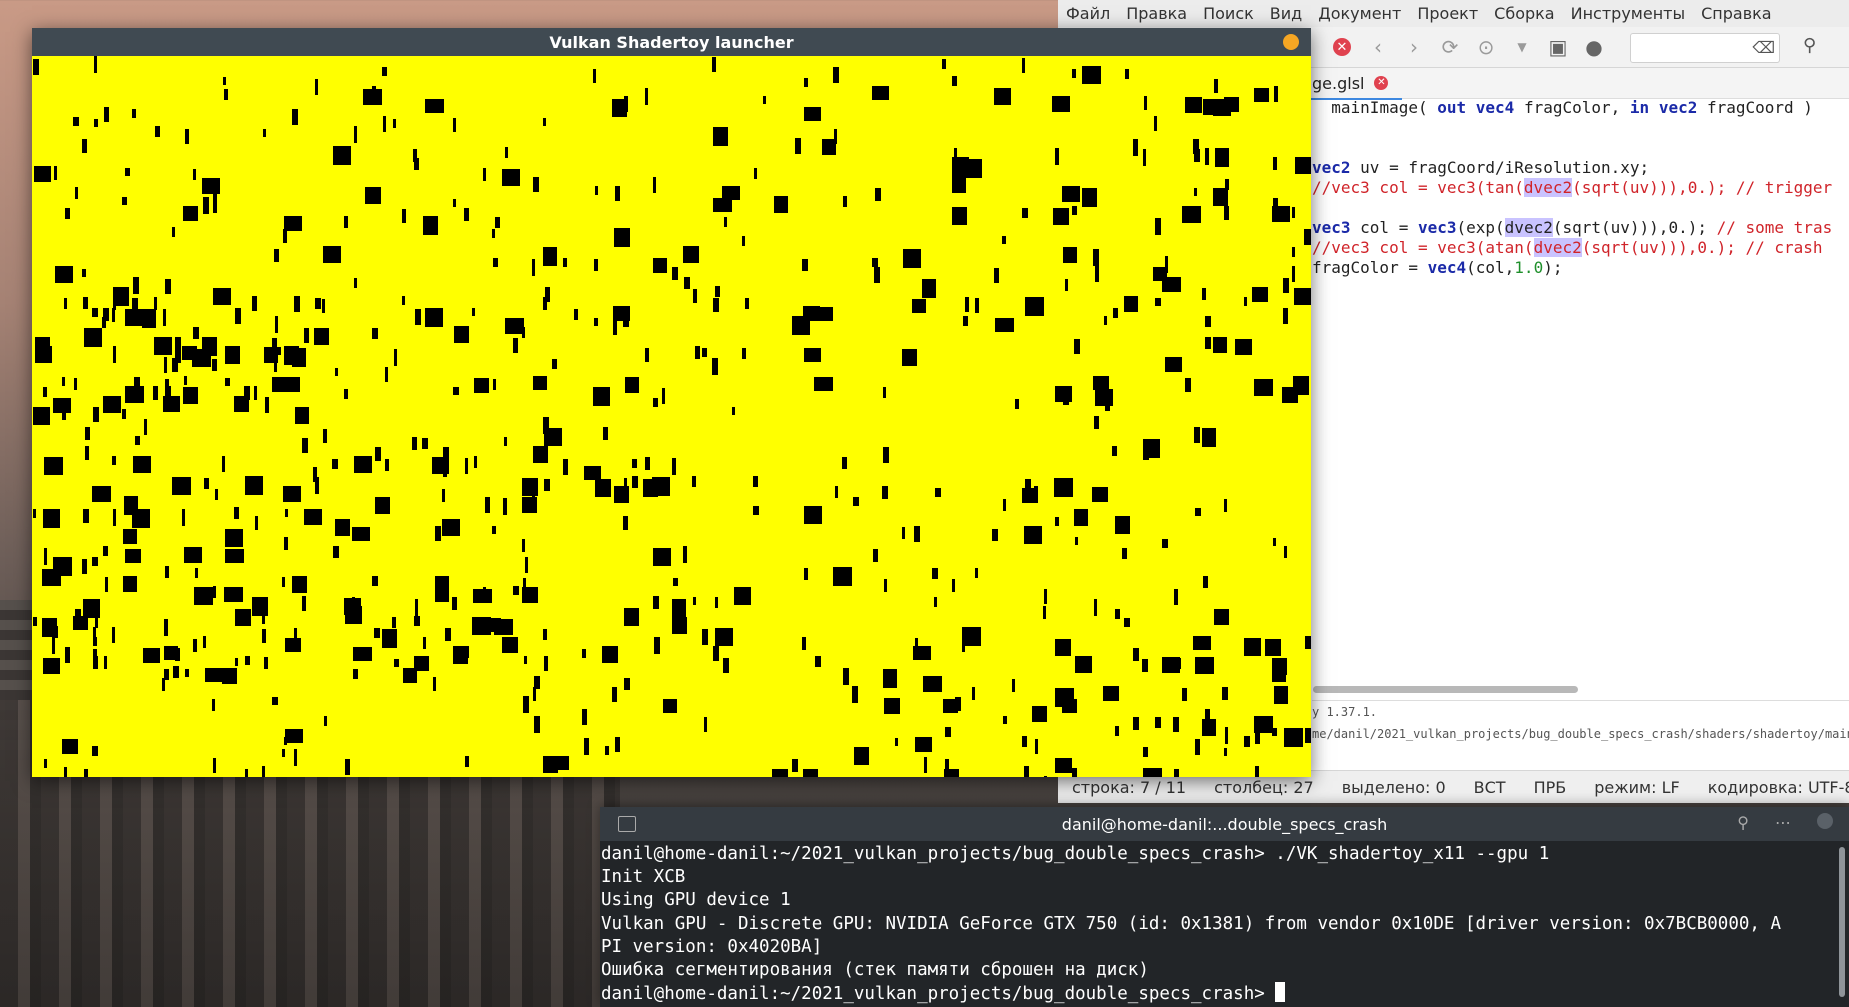  I want to click on menu-project: Проект, so click(1447, 13).